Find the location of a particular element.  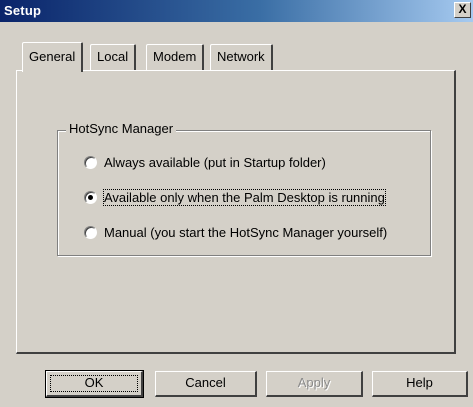

tab-local: Local is located at coordinates (113, 57).